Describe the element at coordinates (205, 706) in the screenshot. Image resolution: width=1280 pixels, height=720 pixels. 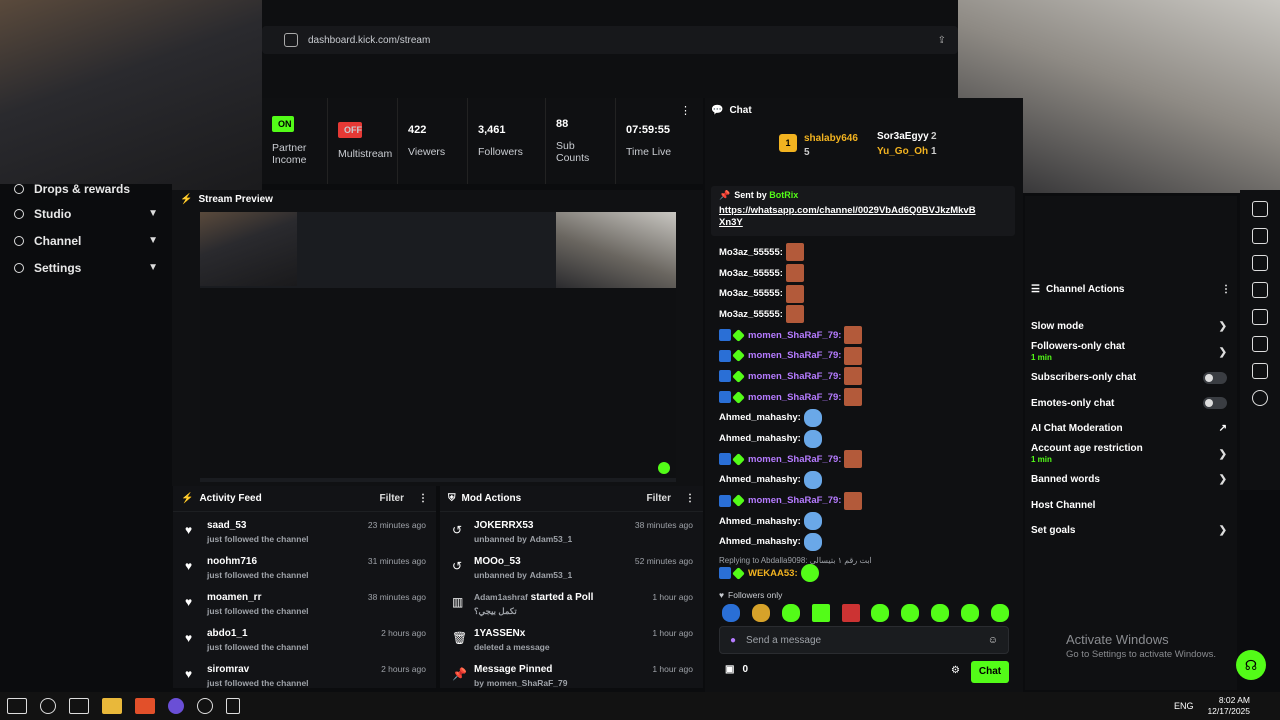
I see `obs-icon` at that location.